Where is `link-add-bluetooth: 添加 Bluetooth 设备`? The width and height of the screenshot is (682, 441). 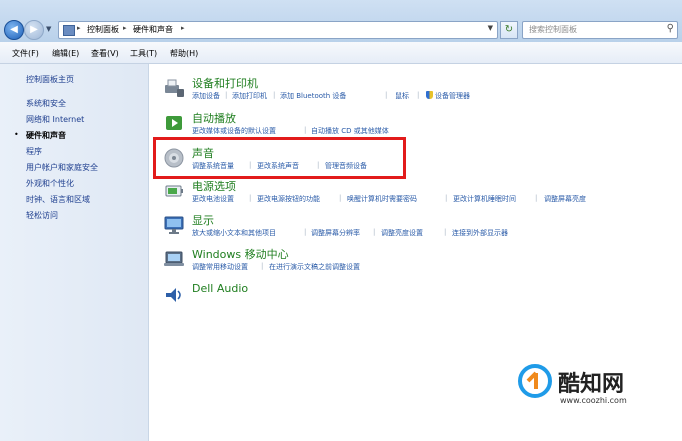 link-add-bluetooth: 添加 Bluetooth 设备 is located at coordinates (313, 96).